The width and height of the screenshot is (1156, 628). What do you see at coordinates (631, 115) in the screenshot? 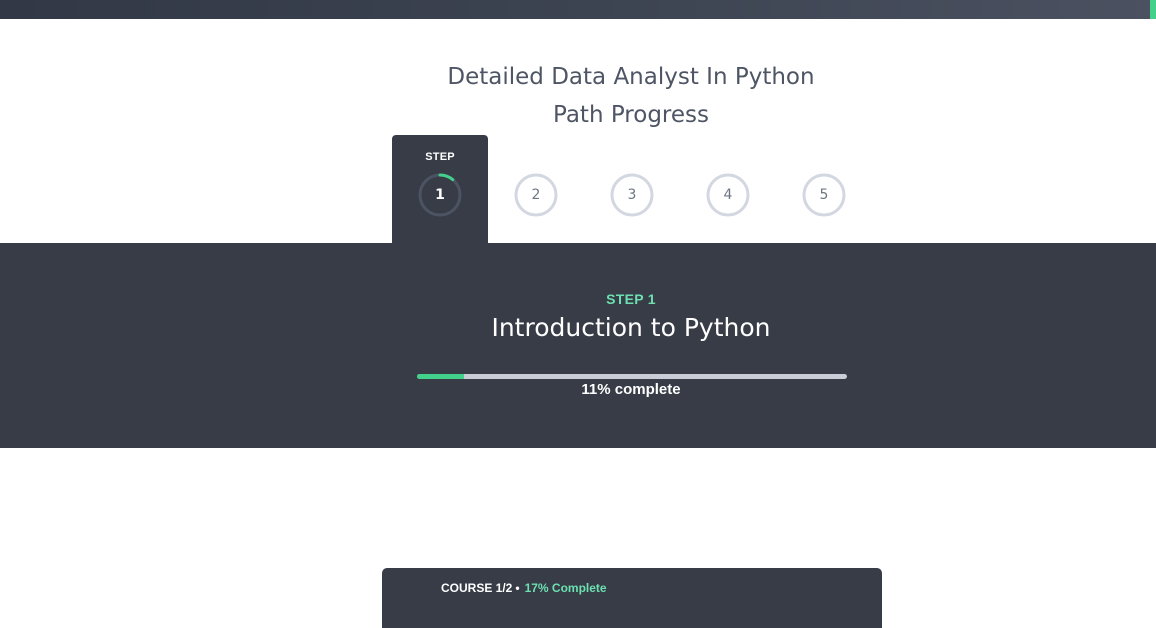
I see `page-title-line2: Path Progress` at bounding box center [631, 115].